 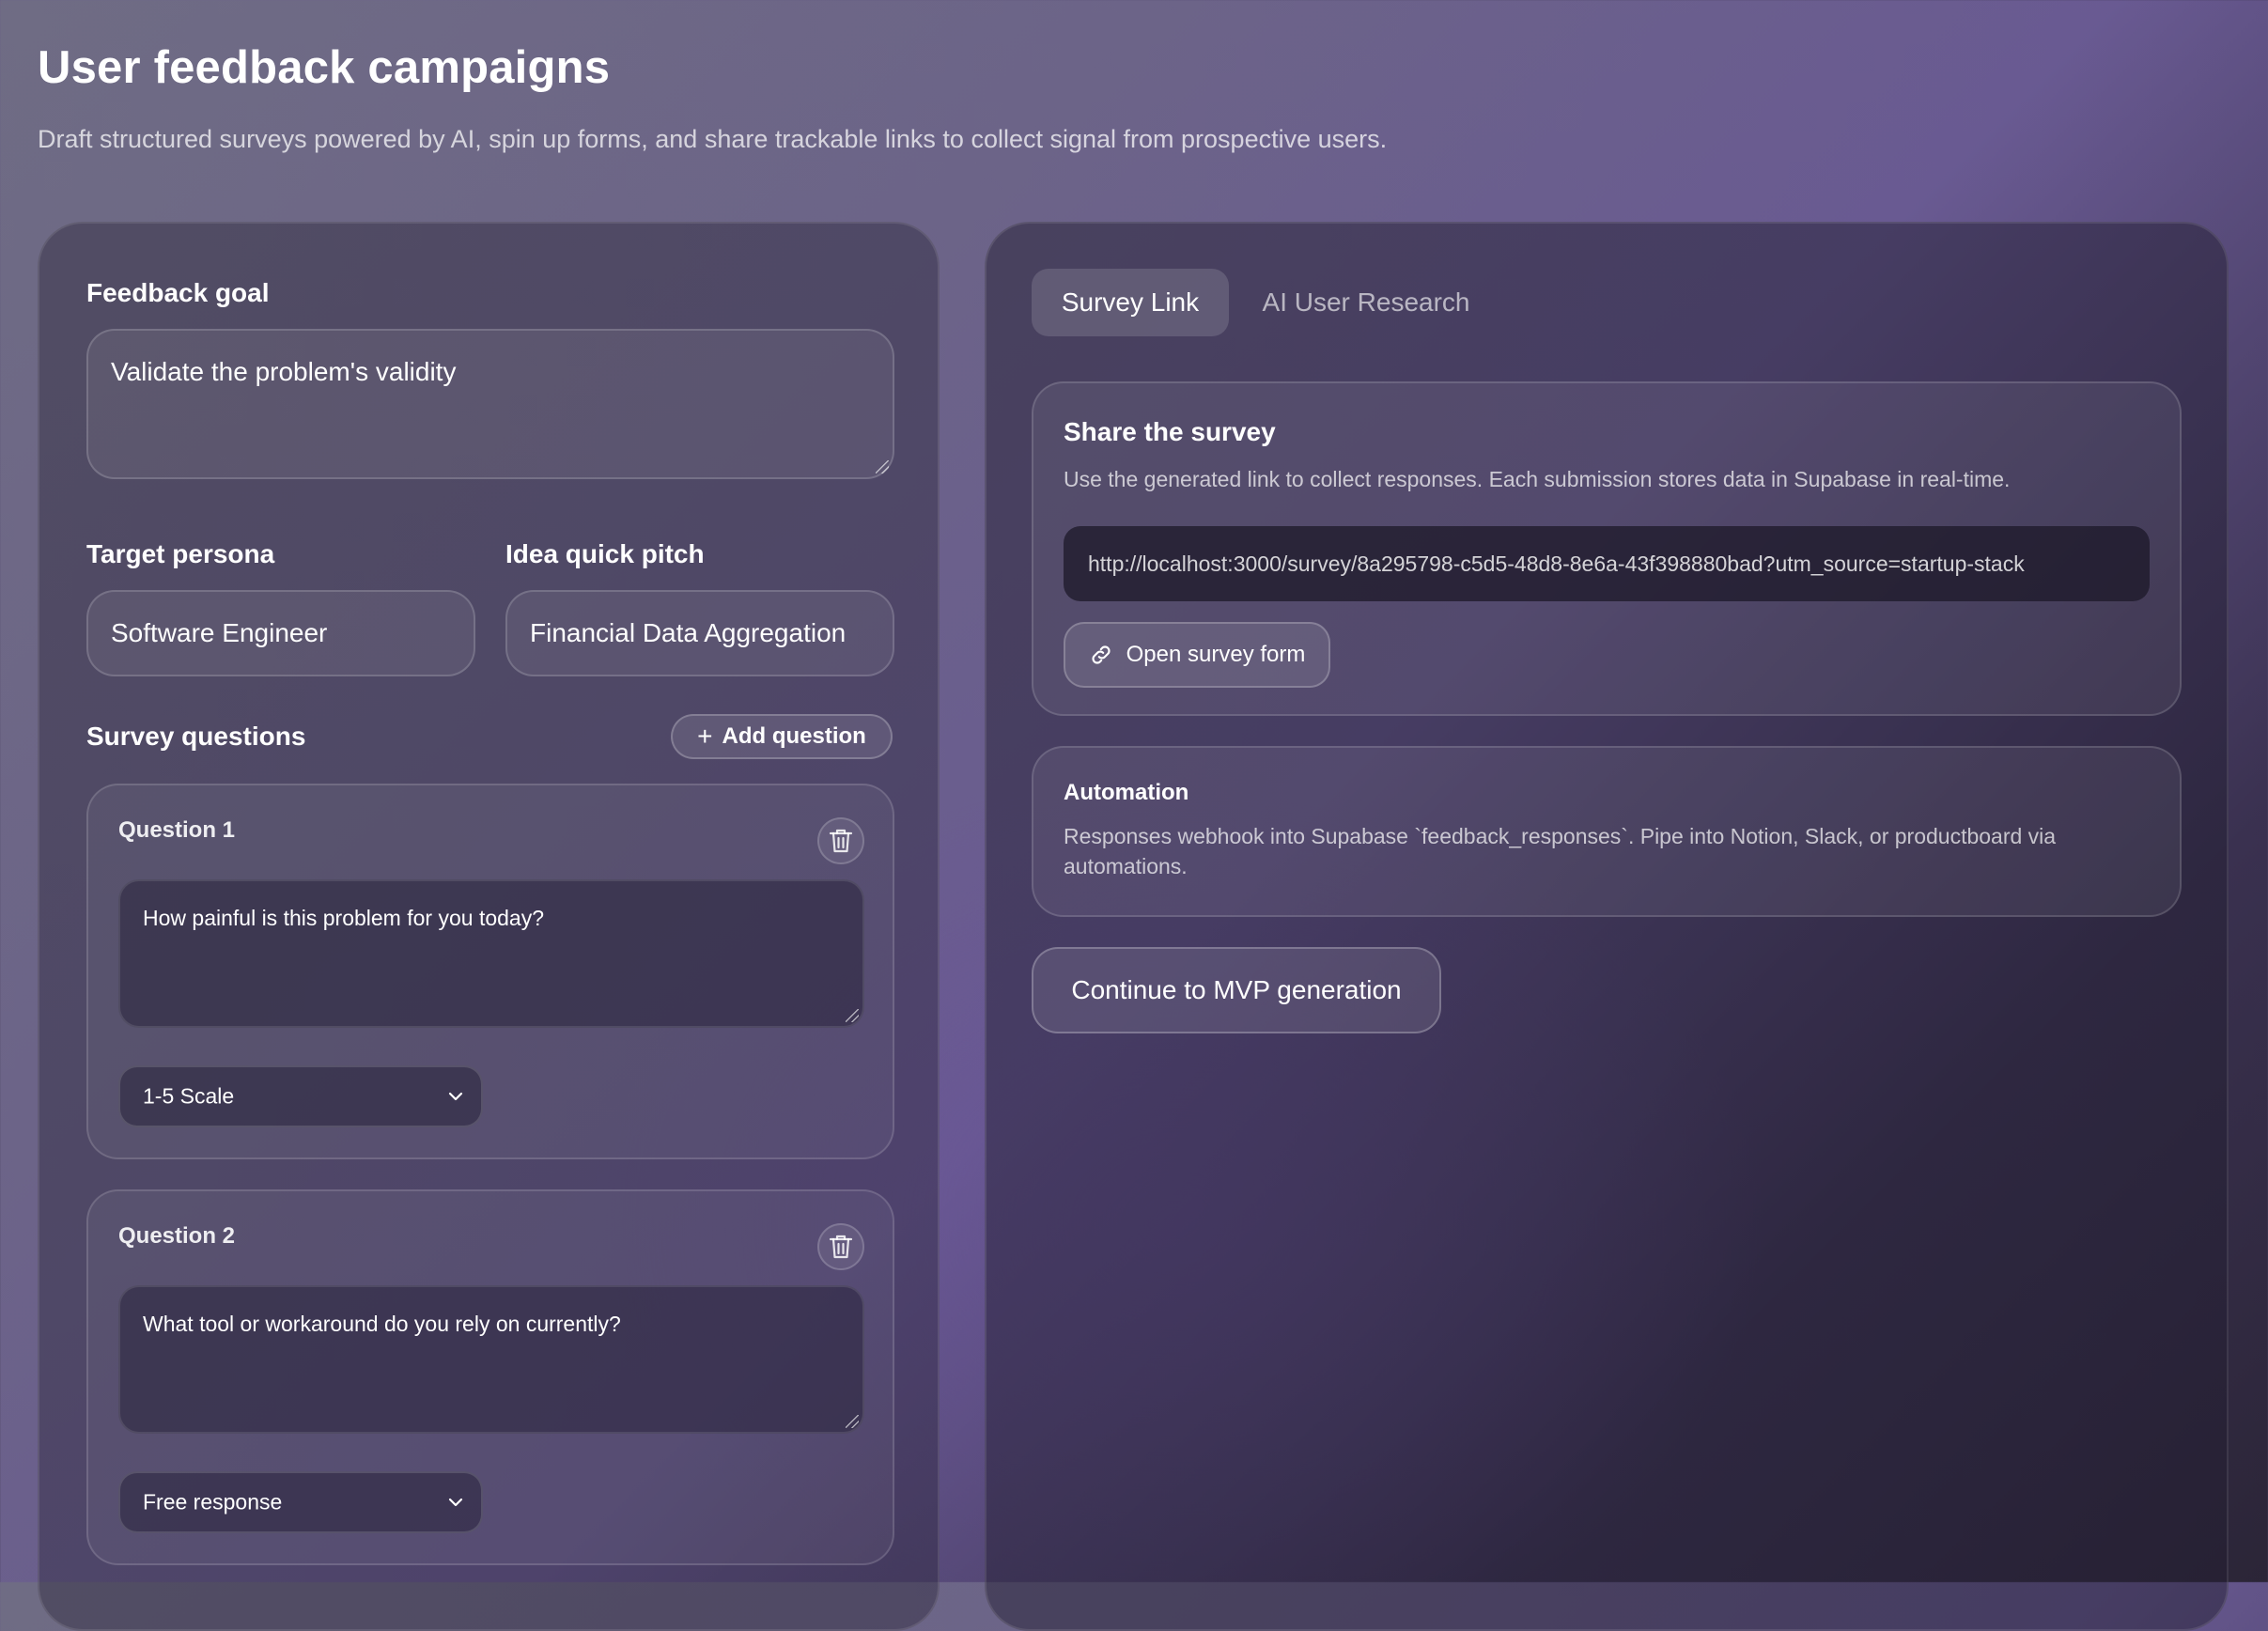 I want to click on plus-icon: +, so click(x=705, y=736).